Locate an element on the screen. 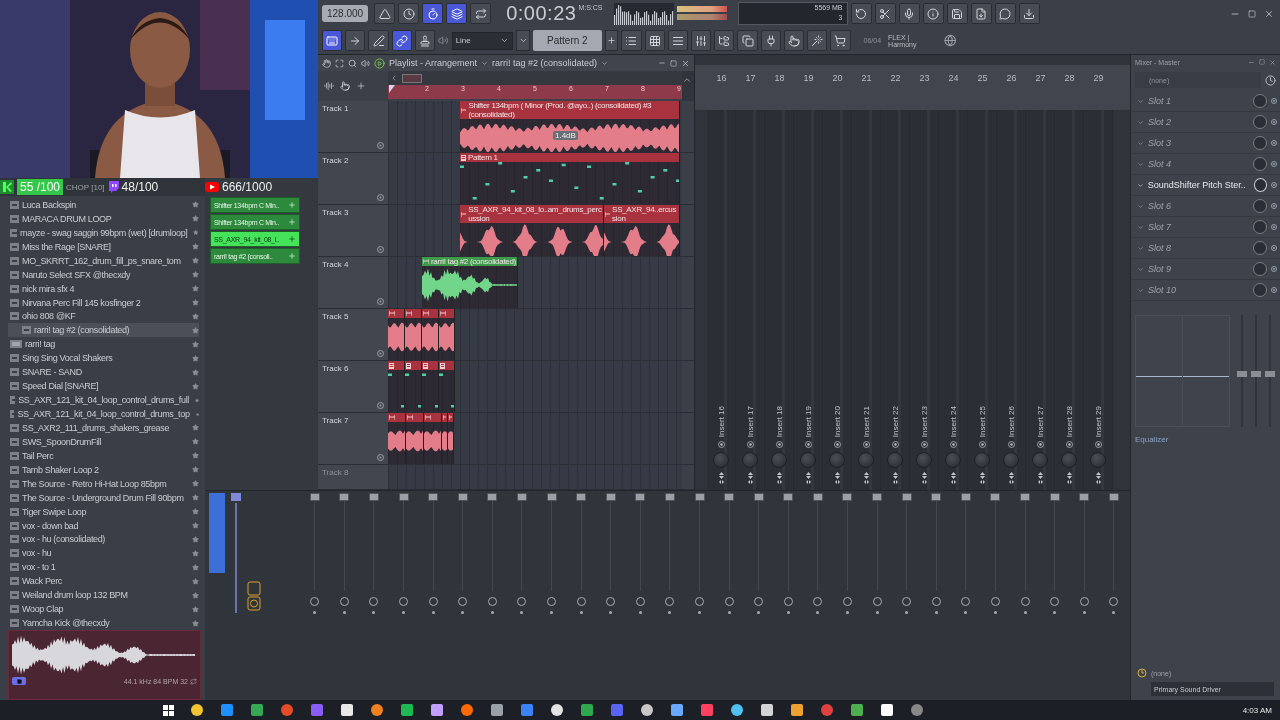  mixer-strip: Insert 26 is located at coordinates (1011, 300).